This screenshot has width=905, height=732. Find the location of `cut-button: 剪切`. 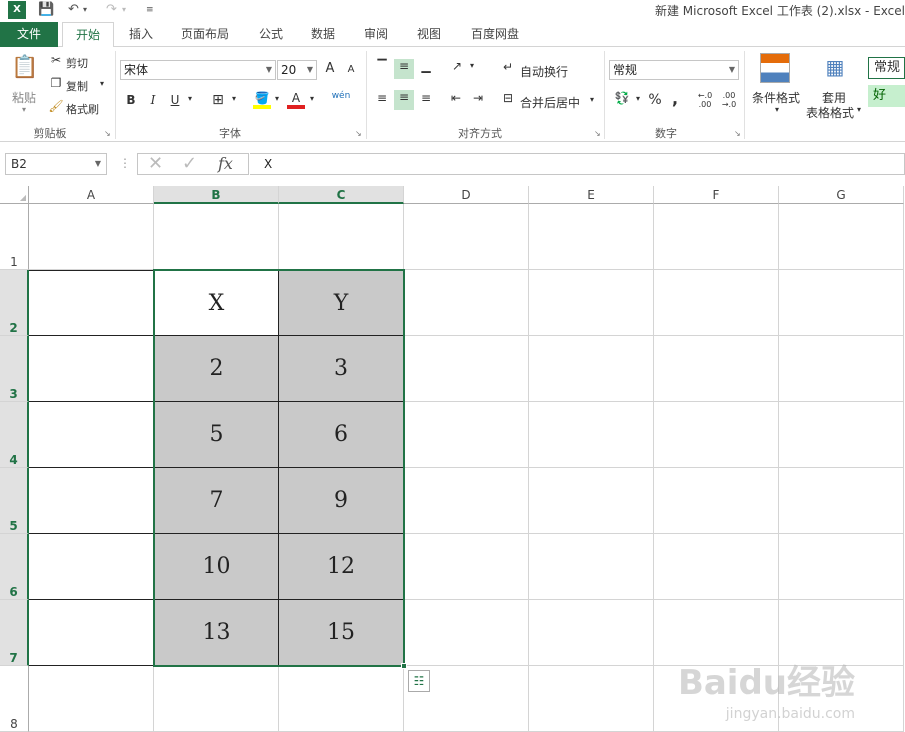

cut-button: 剪切 is located at coordinates (77, 63).